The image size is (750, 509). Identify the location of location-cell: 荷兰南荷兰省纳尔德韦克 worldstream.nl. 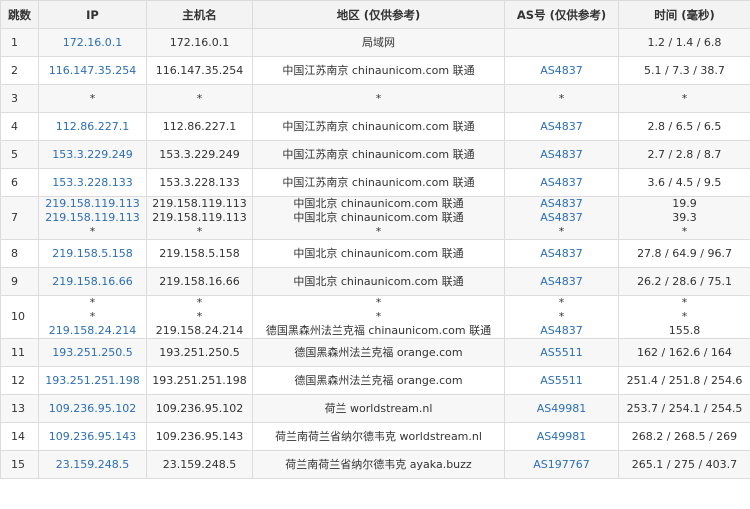
(378, 436).